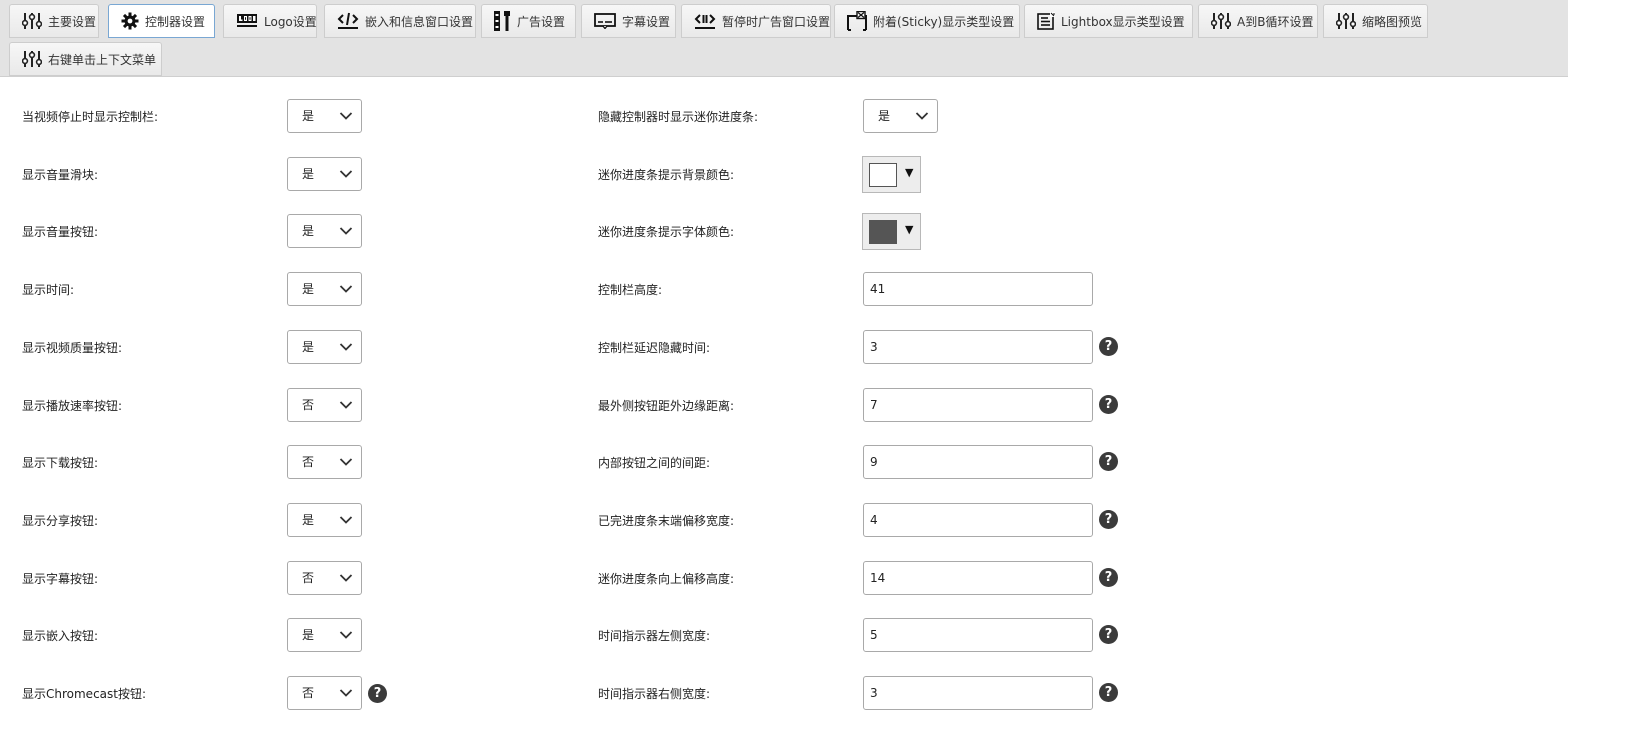 The width and height of the screenshot is (1633, 736). Describe the element at coordinates (60, 463) in the screenshot. I see `setting-label: 显示下载按钮:` at that location.